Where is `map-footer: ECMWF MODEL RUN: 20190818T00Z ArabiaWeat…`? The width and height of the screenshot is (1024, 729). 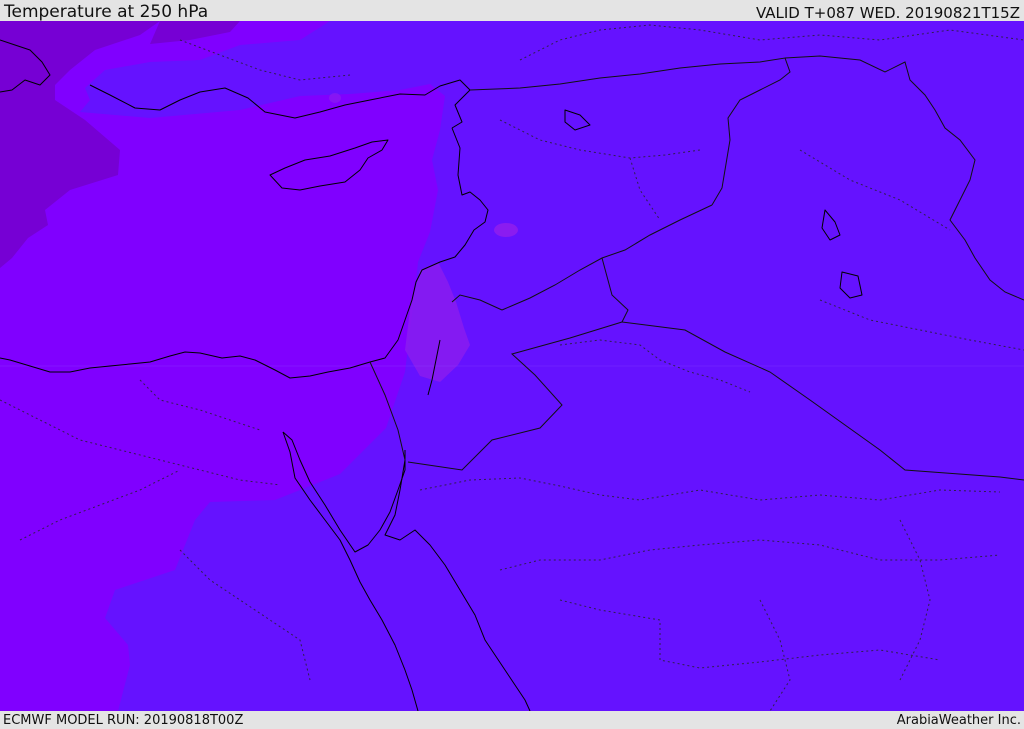 map-footer: ECMWF MODEL RUN: 20190818T00Z ArabiaWeat… is located at coordinates (512, 720).